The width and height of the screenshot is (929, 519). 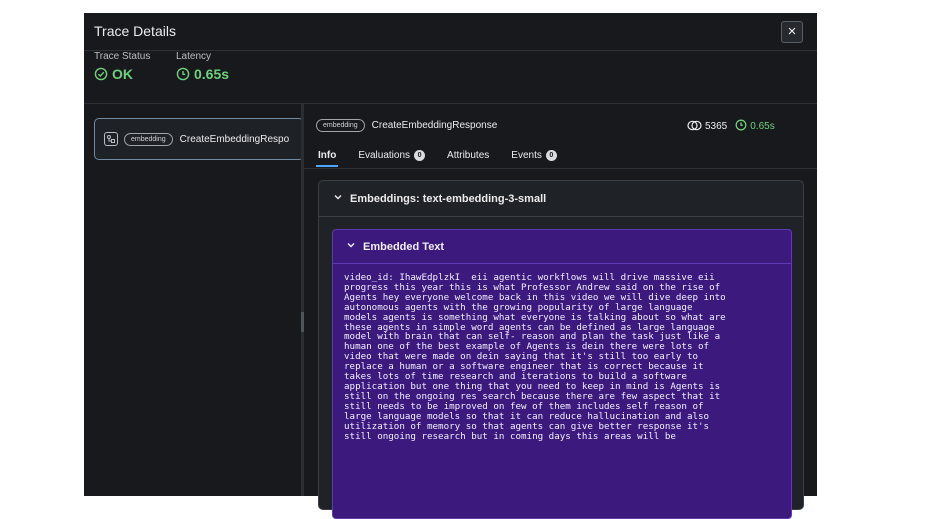 I want to click on detail-span-name: CreateEmbeddingResponse, so click(x=434, y=125).